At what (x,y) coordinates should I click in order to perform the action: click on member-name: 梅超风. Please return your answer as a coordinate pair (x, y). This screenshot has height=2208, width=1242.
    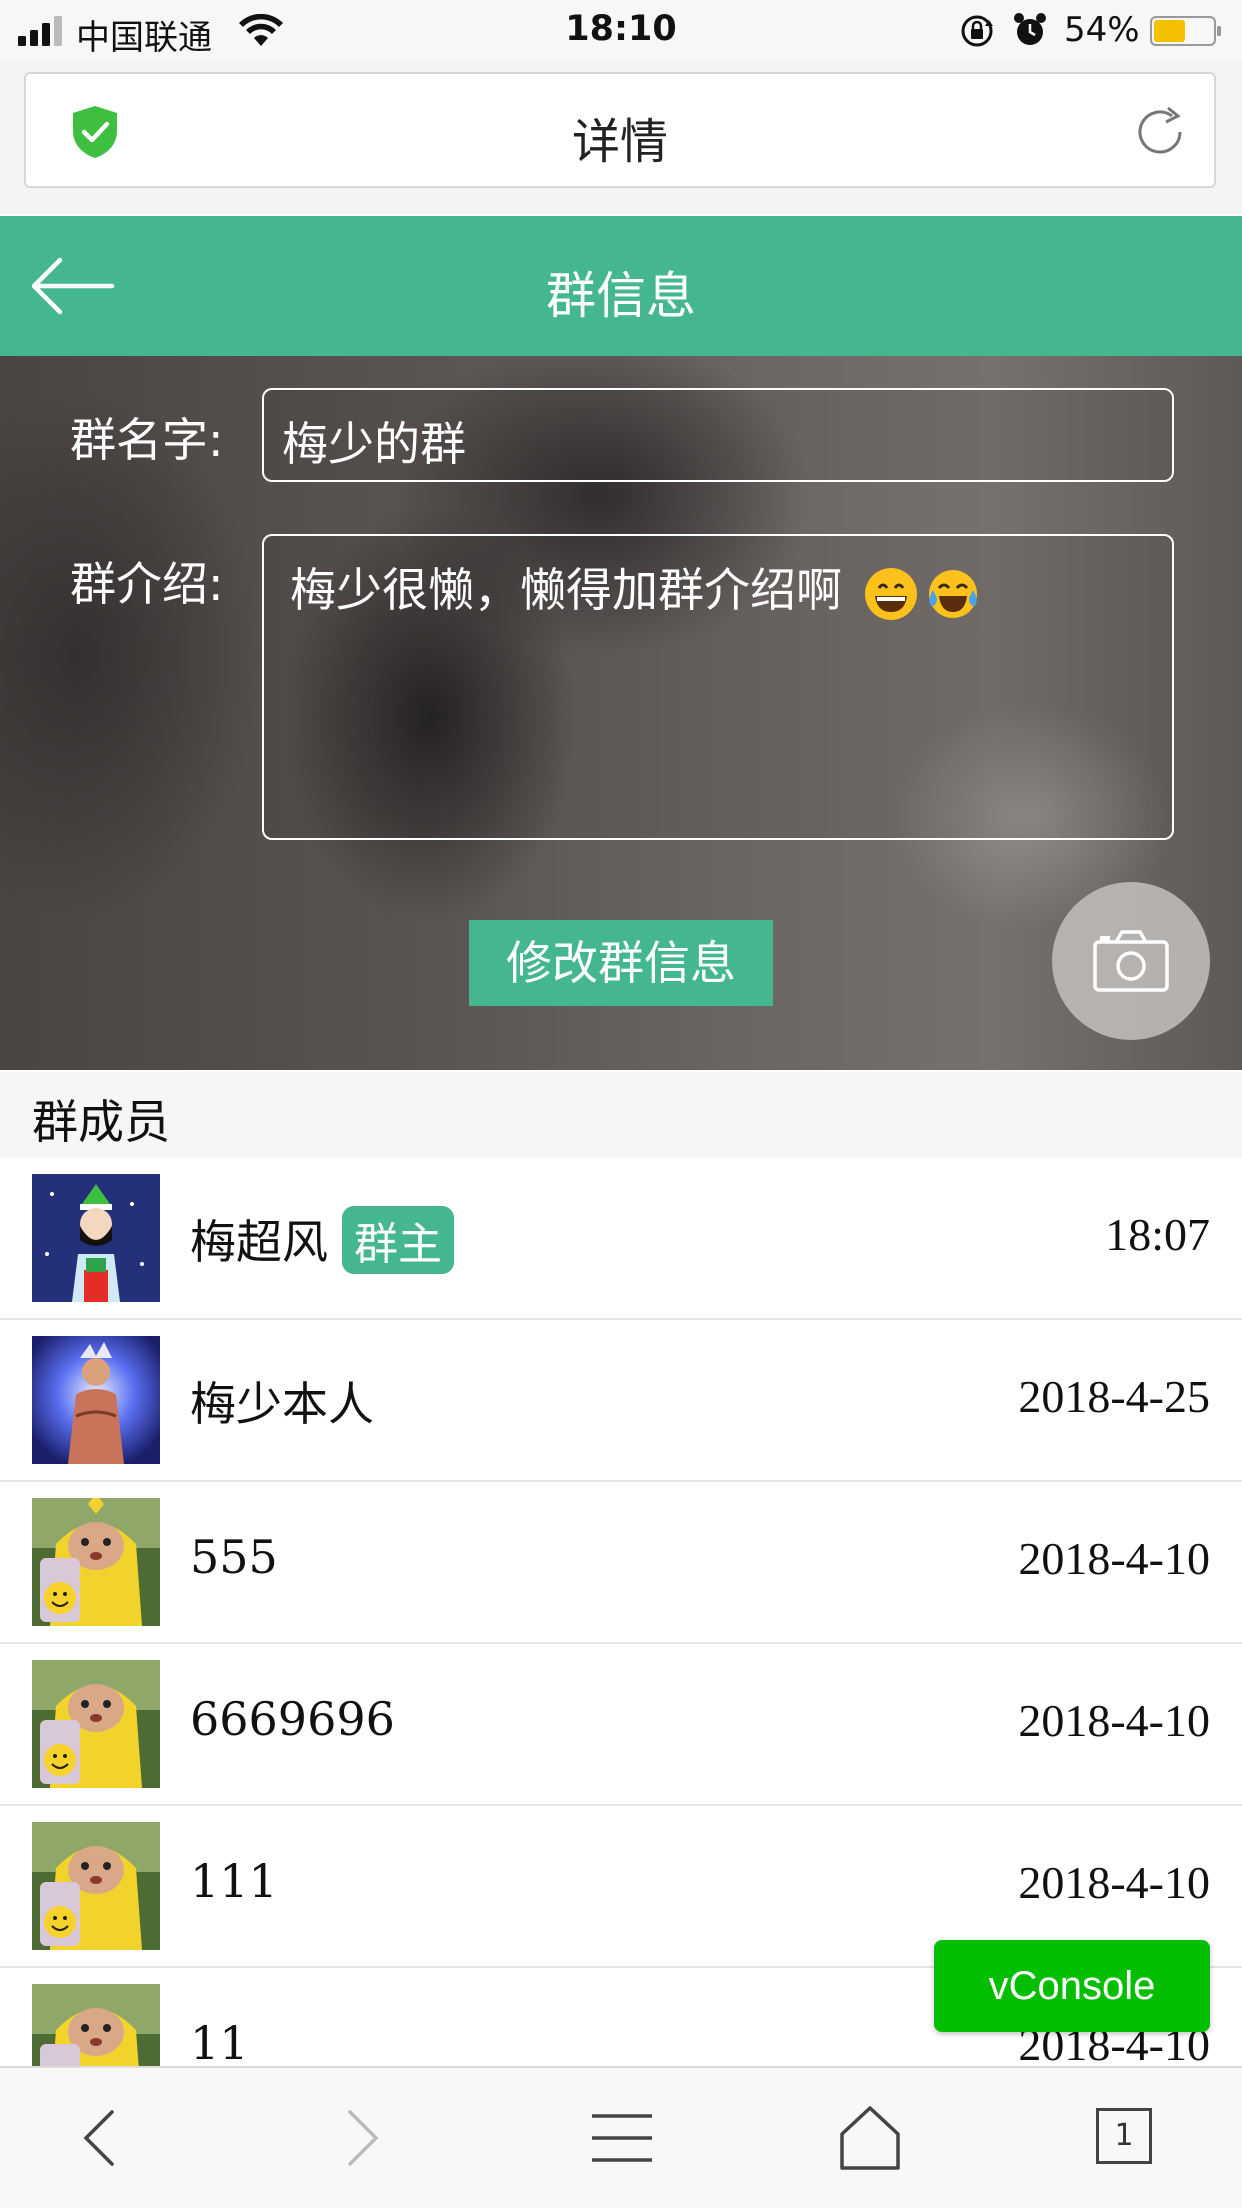
    Looking at the image, I should click on (259, 1242).